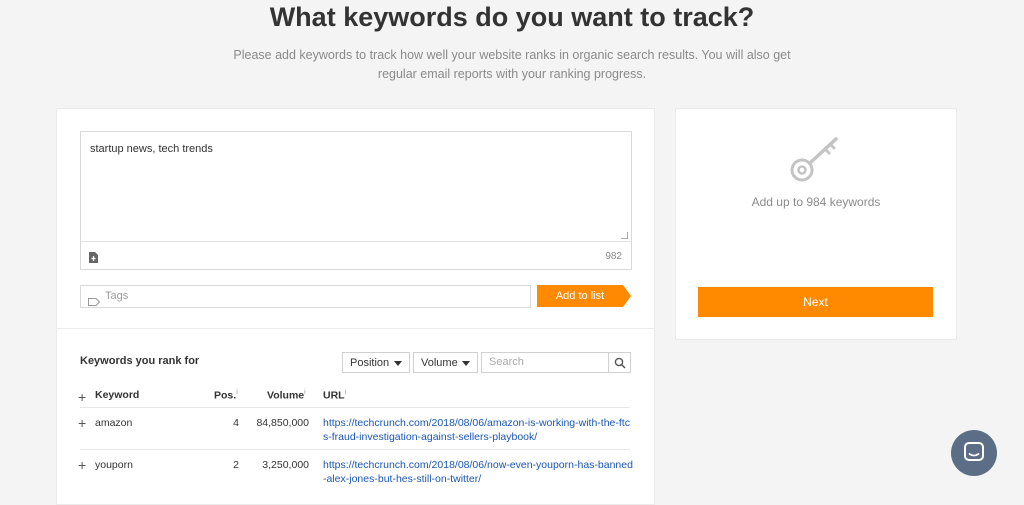  I want to click on row-keyword: youporn, so click(114, 465).